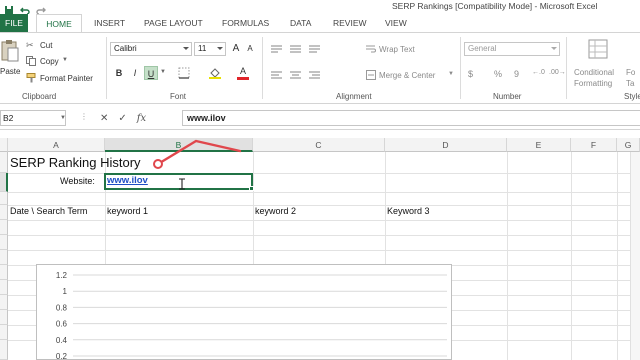 Image resolution: width=640 pixels, height=360 pixels. I want to click on tab-file: FILE, so click(14, 23).